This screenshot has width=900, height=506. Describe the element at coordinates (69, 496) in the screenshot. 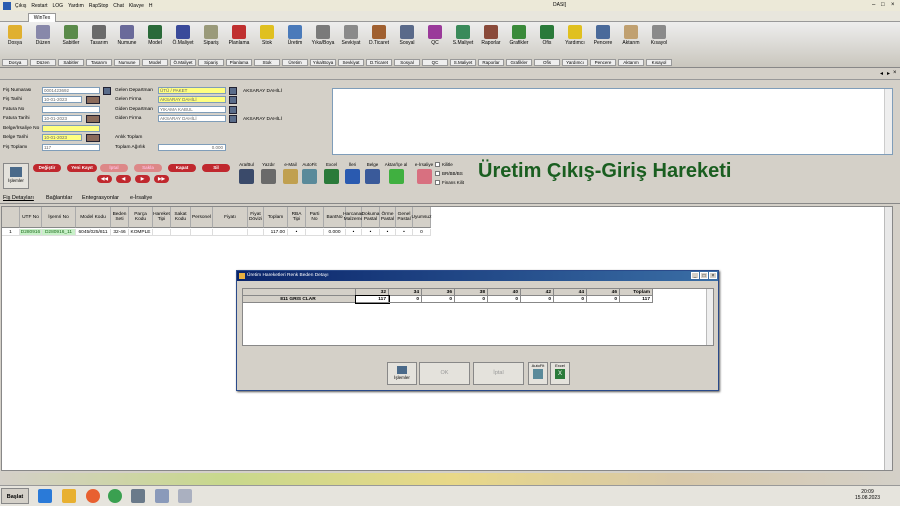

I see `folder-icon` at that location.